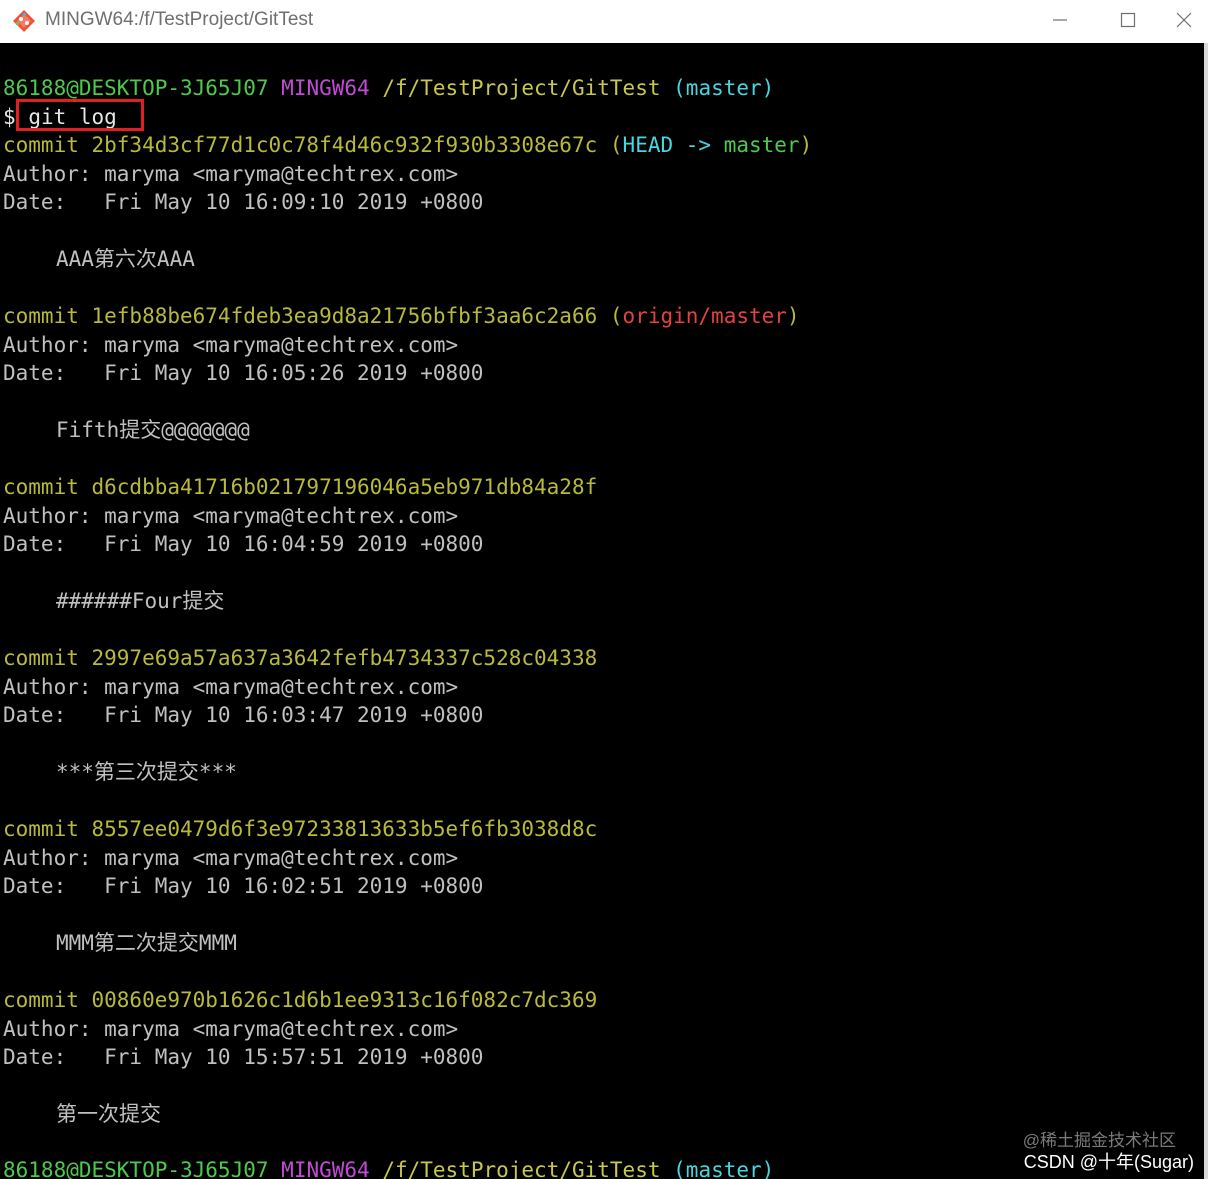 Image resolution: width=1208 pixels, height=1179 pixels. What do you see at coordinates (761, 145) in the screenshot?
I see `ref-branch: master` at bounding box center [761, 145].